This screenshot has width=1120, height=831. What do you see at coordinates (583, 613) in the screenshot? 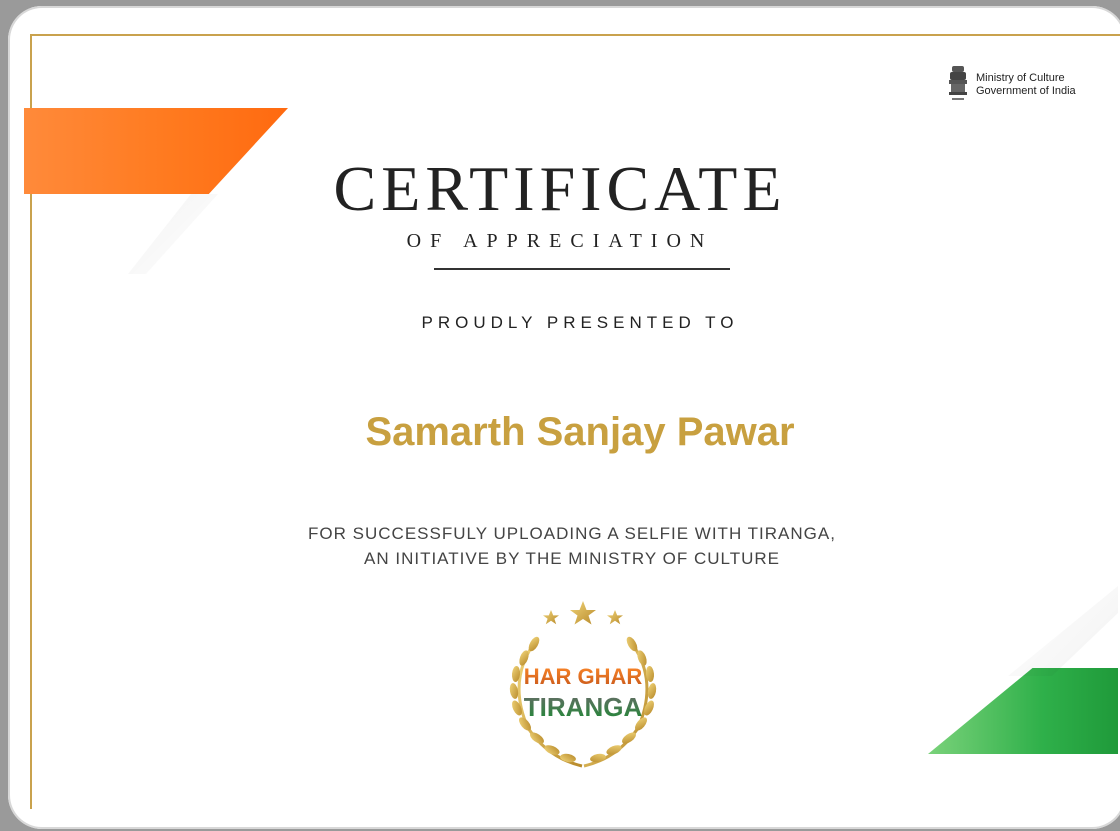
I see `star-icon` at bounding box center [583, 613].